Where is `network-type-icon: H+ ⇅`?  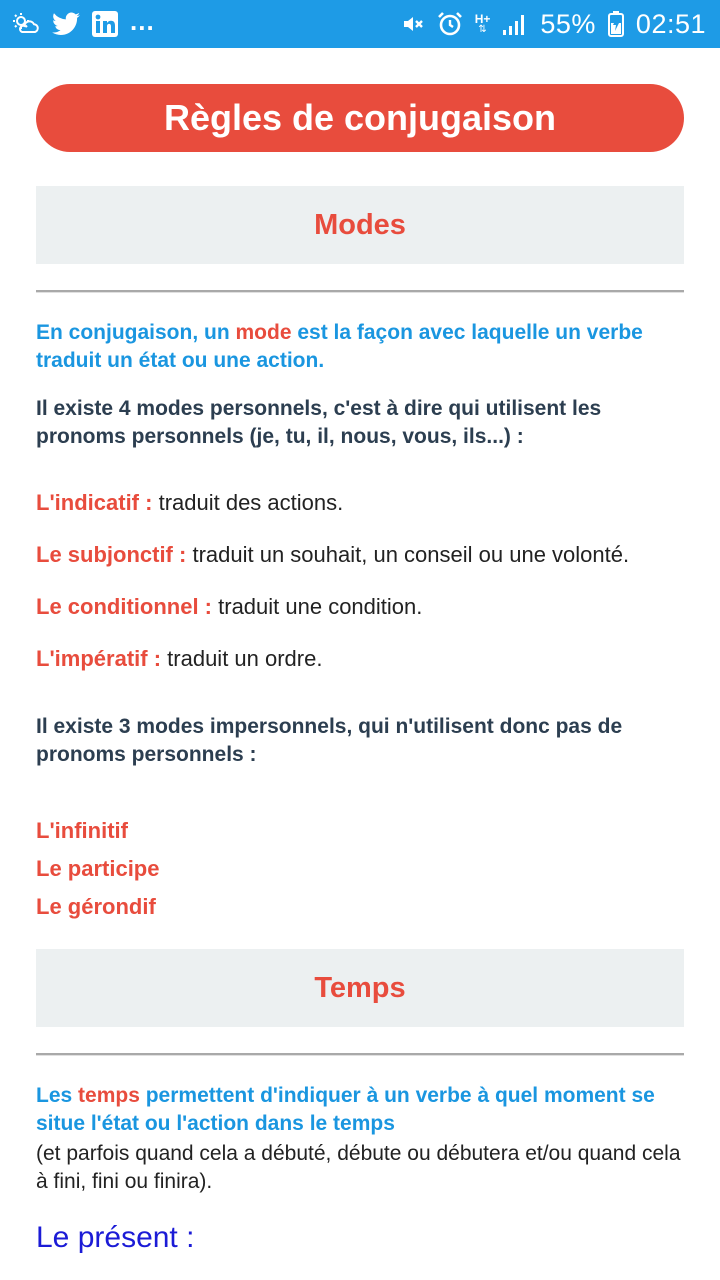 network-type-icon: H+ ⇅ is located at coordinates (483, 24).